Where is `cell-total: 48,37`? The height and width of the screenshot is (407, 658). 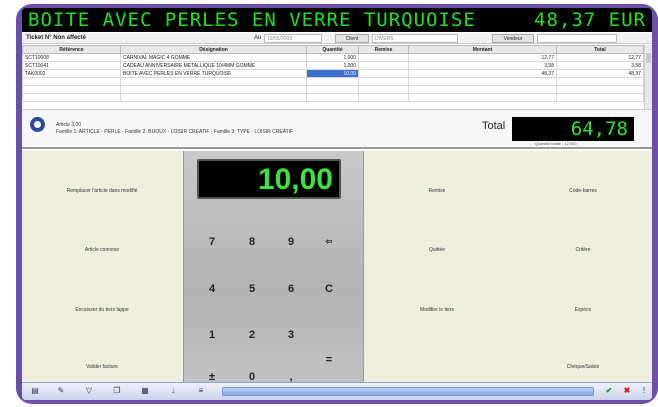
cell-total: 48,37 is located at coordinates (600, 73).